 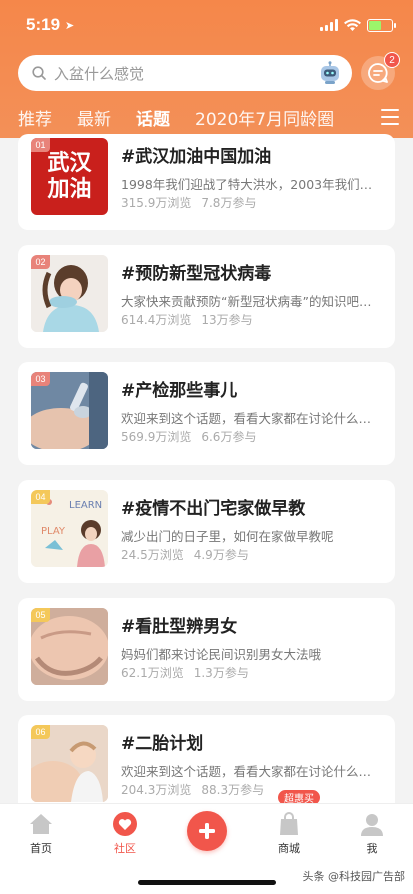 I want to click on tab-community: 社区, so click(x=125, y=834).